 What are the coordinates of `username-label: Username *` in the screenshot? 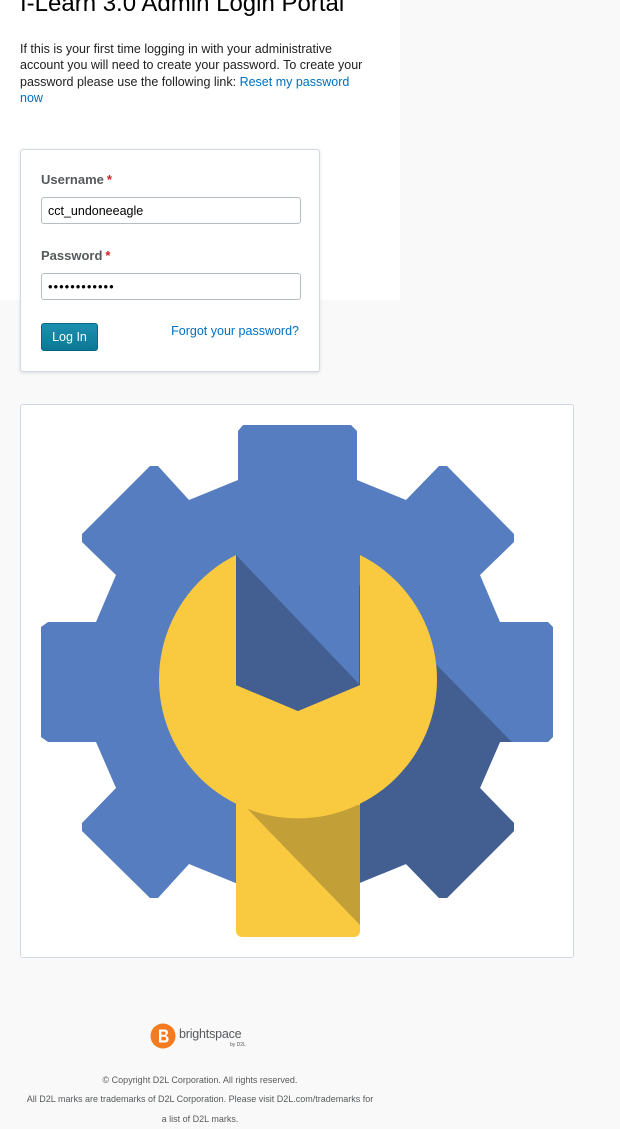 It's located at (76, 179).